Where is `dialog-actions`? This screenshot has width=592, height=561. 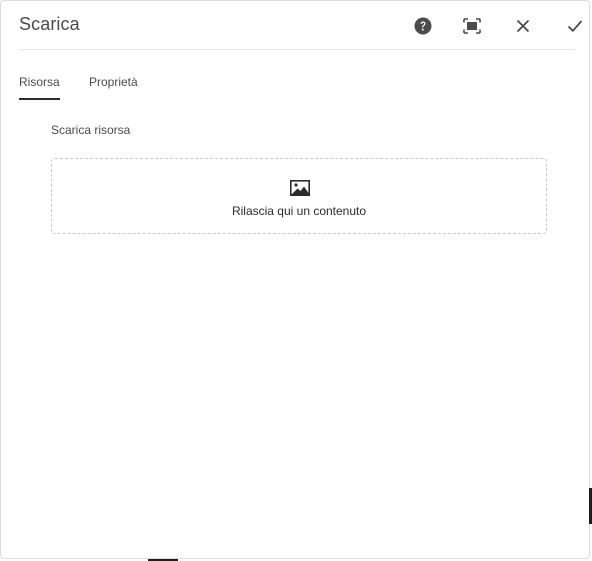 dialog-actions is located at coordinates (497, 26).